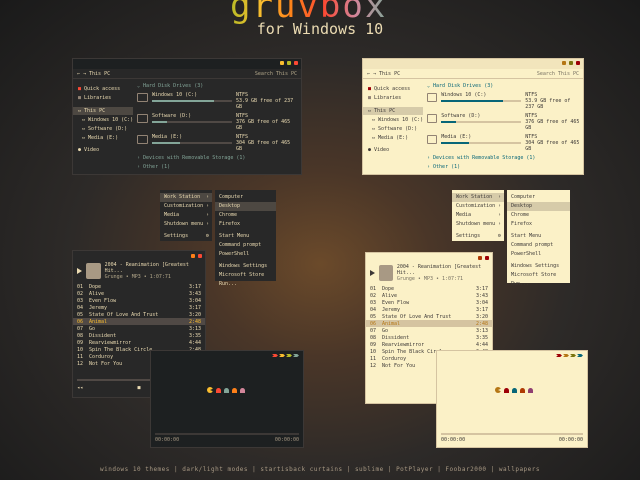 The height and width of the screenshot is (480, 640). Describe the element at coordinates (373, 302) in the screenshot. I see `track-number: 03` at that location.